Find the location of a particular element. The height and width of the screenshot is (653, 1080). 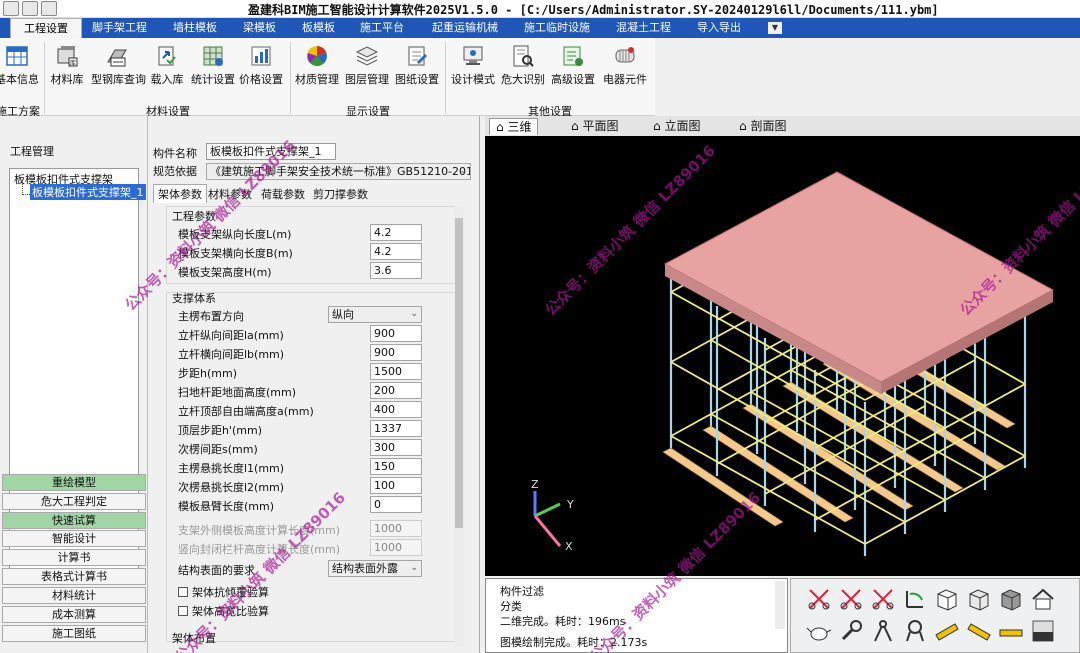

calc-book-button: 计算书 is located at coordinates (74, 557).